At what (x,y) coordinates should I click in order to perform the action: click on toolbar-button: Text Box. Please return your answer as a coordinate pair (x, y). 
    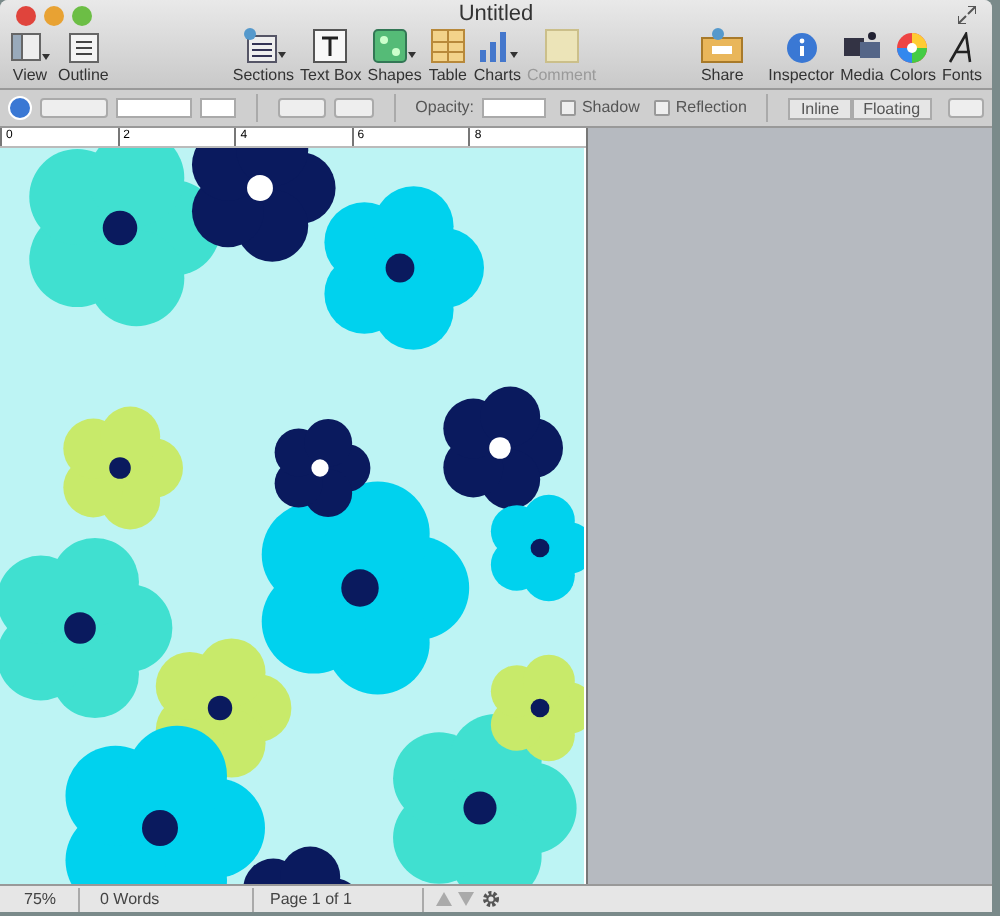
    Looking at the image, I should click on (331, 56).